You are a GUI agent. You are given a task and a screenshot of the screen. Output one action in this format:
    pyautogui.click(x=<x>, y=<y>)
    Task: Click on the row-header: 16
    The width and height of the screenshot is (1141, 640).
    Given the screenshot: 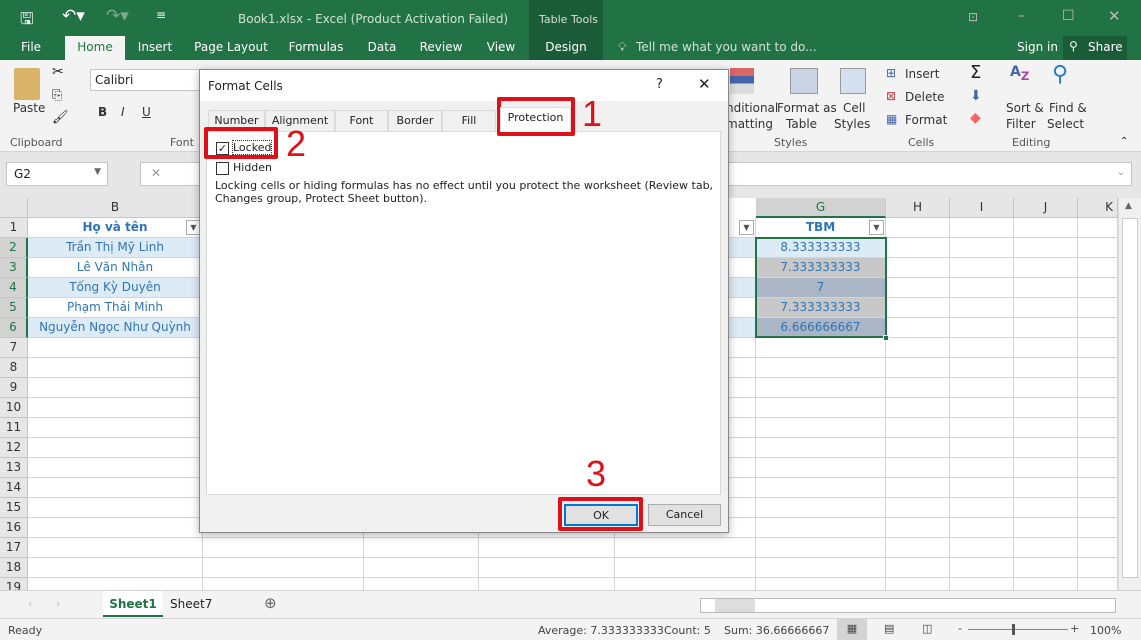 What is the action you would take?
    pyautogui.click(x=14, y=528)
    